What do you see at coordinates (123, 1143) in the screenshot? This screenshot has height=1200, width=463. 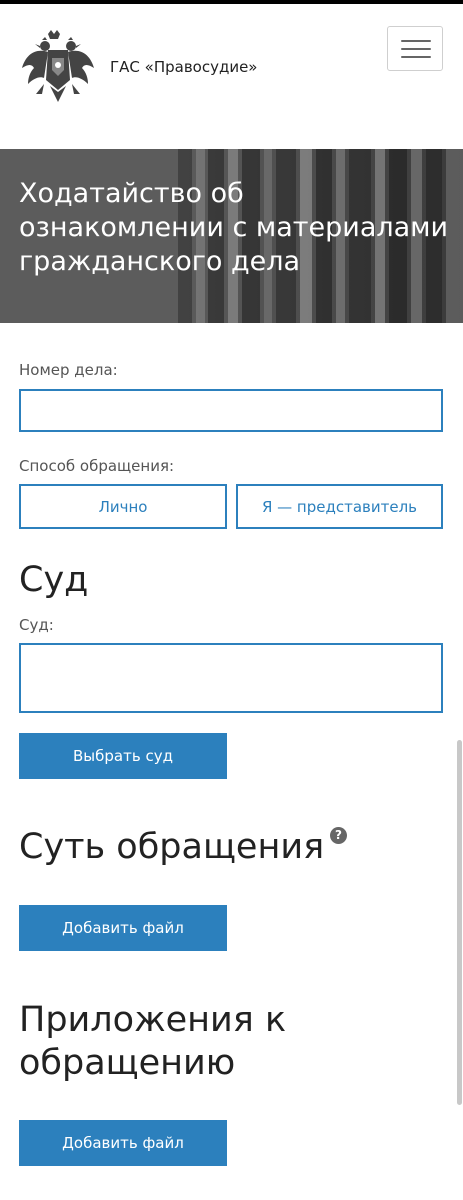 I see `add-file-button-attachments: Добавить файл` at bounding box center [123, 1143].